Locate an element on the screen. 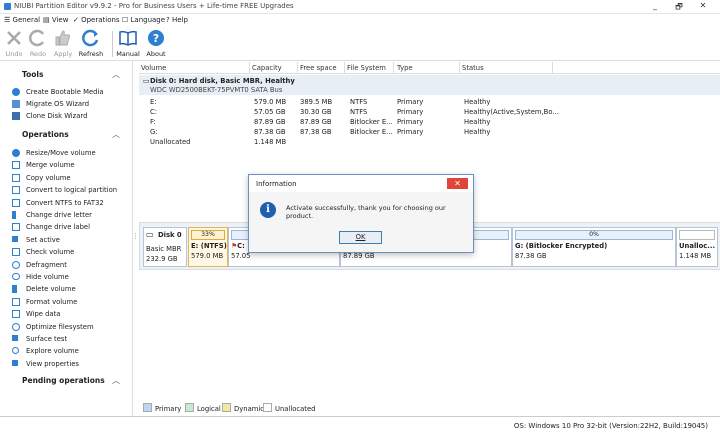 The height and width of the screenshot is (435, 720). minimize-button: _ is located at coordinates (655, 5).